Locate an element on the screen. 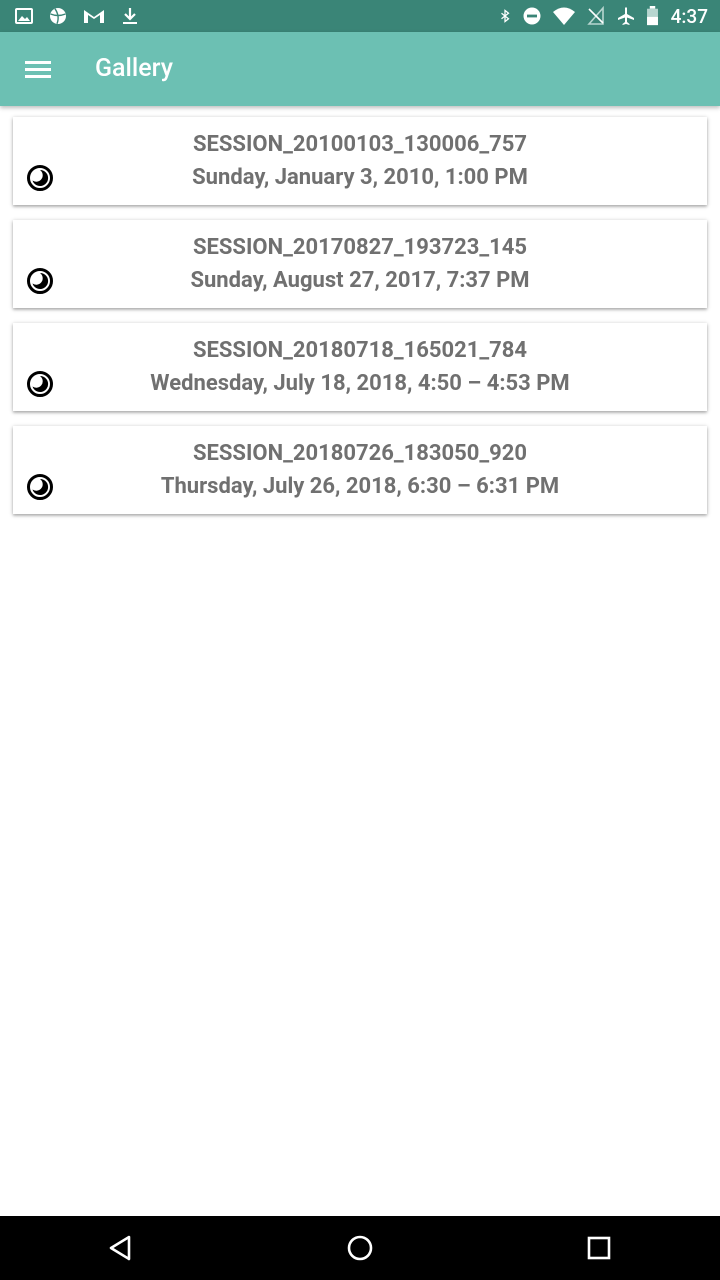 This screenshot has width=720, height=1280. bluetooth-icon is located at coordinates (505, 16).